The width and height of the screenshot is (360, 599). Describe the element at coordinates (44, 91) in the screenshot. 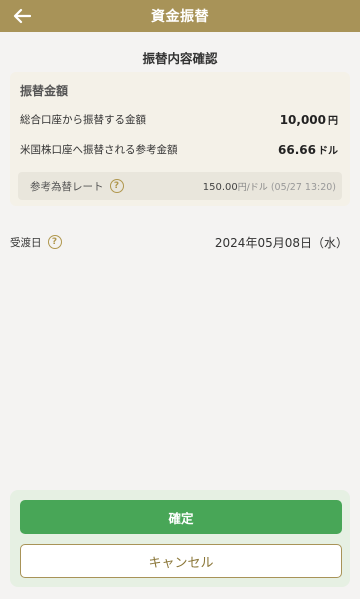

I see `card-title: 振替金額` at that location.